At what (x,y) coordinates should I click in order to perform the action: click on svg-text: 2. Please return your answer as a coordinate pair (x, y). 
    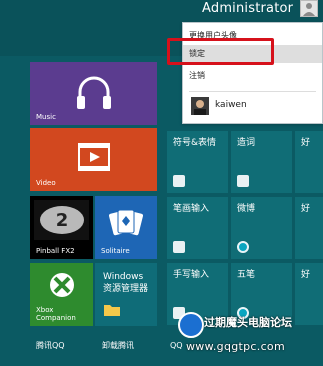
    Looking at the image, I should click on (62, 220).